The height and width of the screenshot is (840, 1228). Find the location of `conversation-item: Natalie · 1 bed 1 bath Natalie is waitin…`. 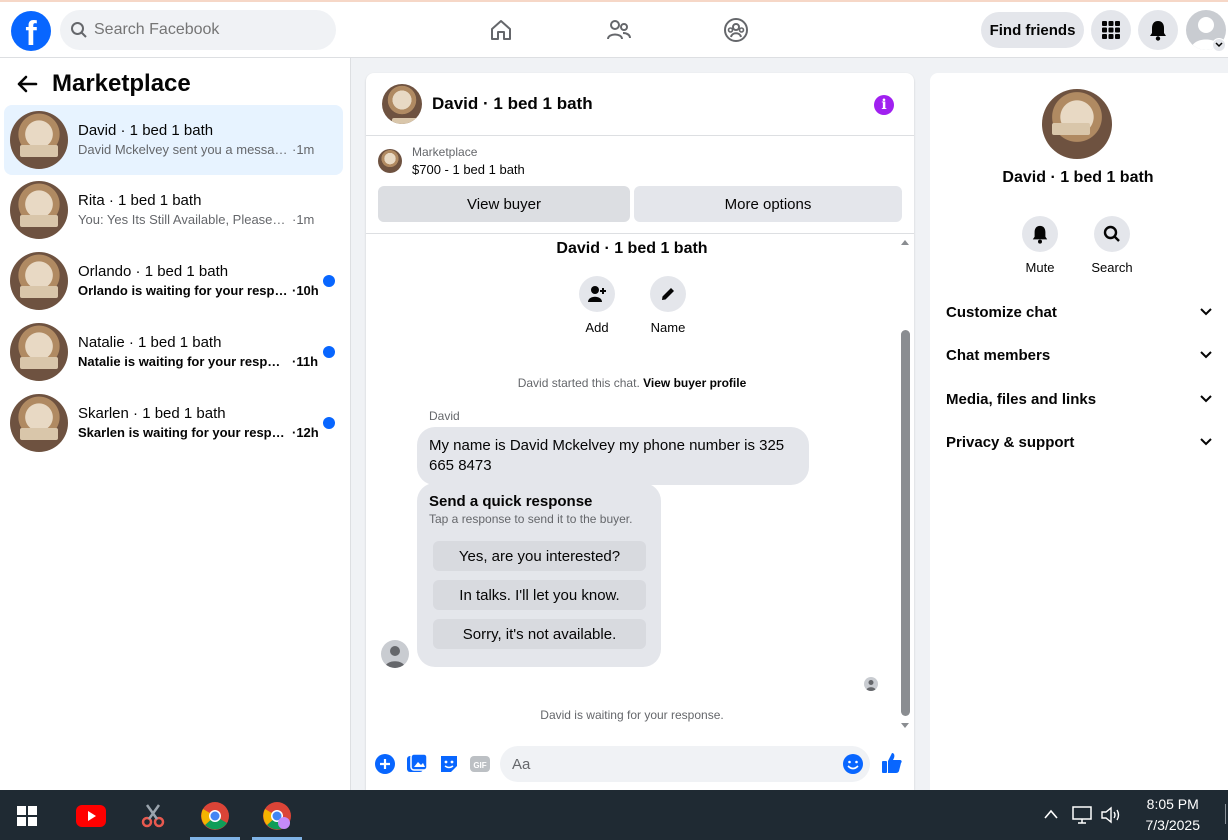

conversation-item: Natalie · 1 bed 1 bath Natalie is waitin… is located at coordinates (173, 352).